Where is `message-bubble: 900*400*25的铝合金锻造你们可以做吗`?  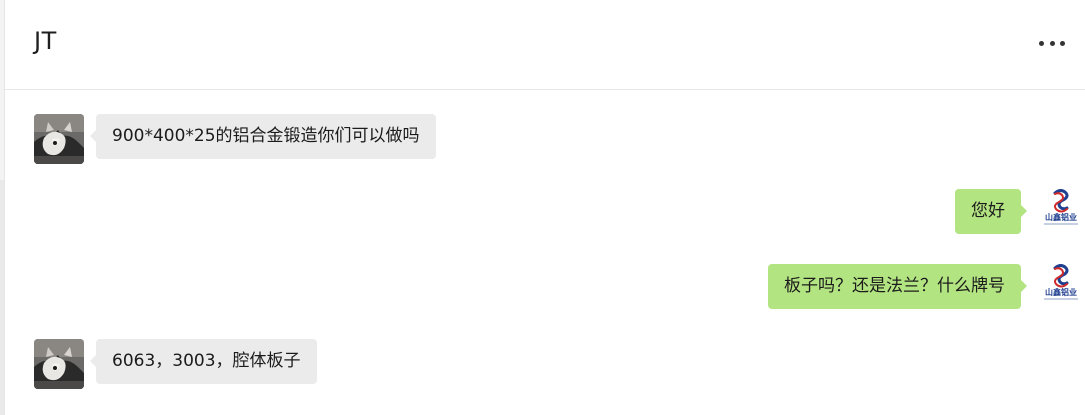
message-bubble: 900*400*25的铝合金锻造你们可以做吗 is located at coordinates (263, 136).